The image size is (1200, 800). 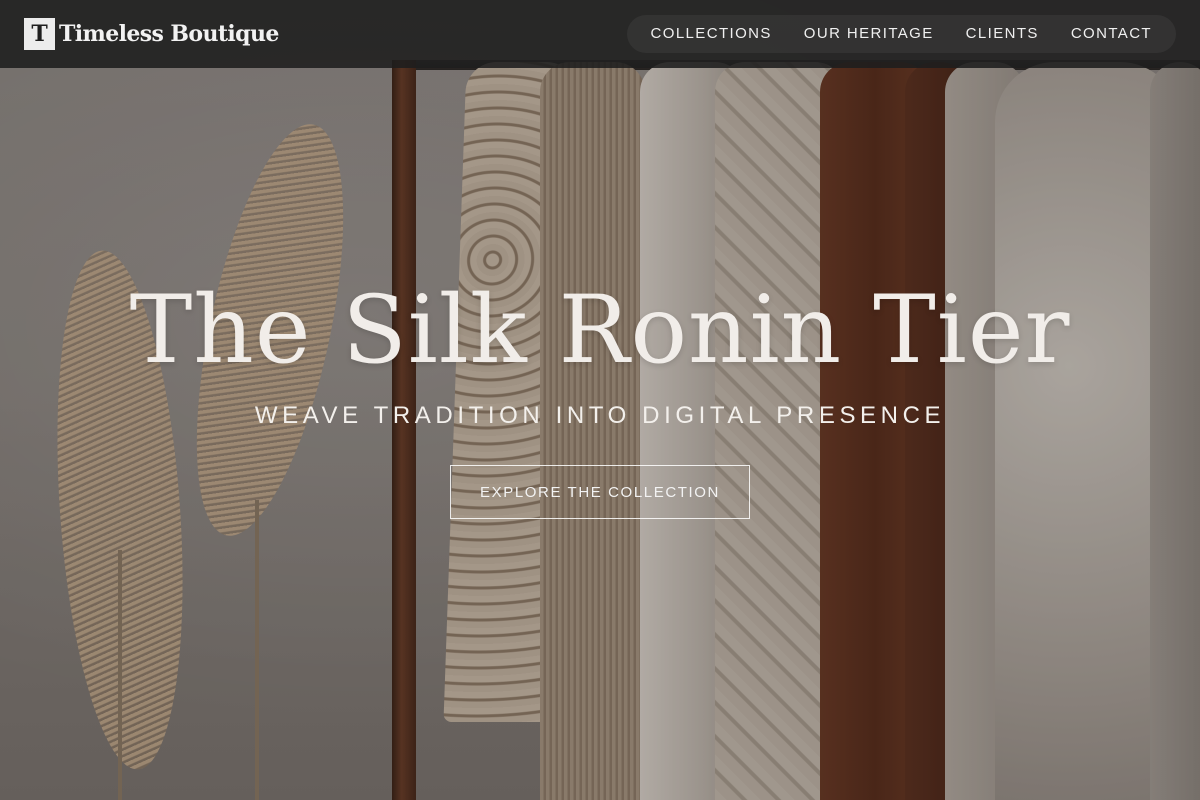 I want to click on main-nav: COLLECTIONS OUR HERITAGE CLIENTS CONTACT, so click(x=901, y=34).